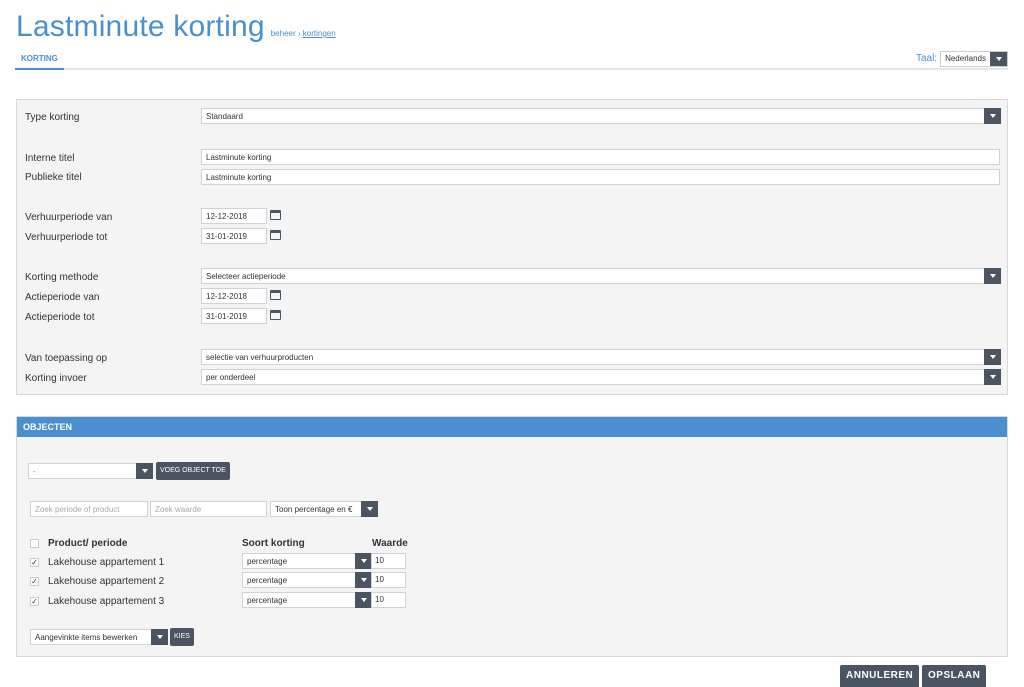 This screenshot has width=1024, height=687. What do you see at coordinates (224, 116) in the screenshot?
I see `type-korting-value: Standaard` at bounding box center [224, 116].